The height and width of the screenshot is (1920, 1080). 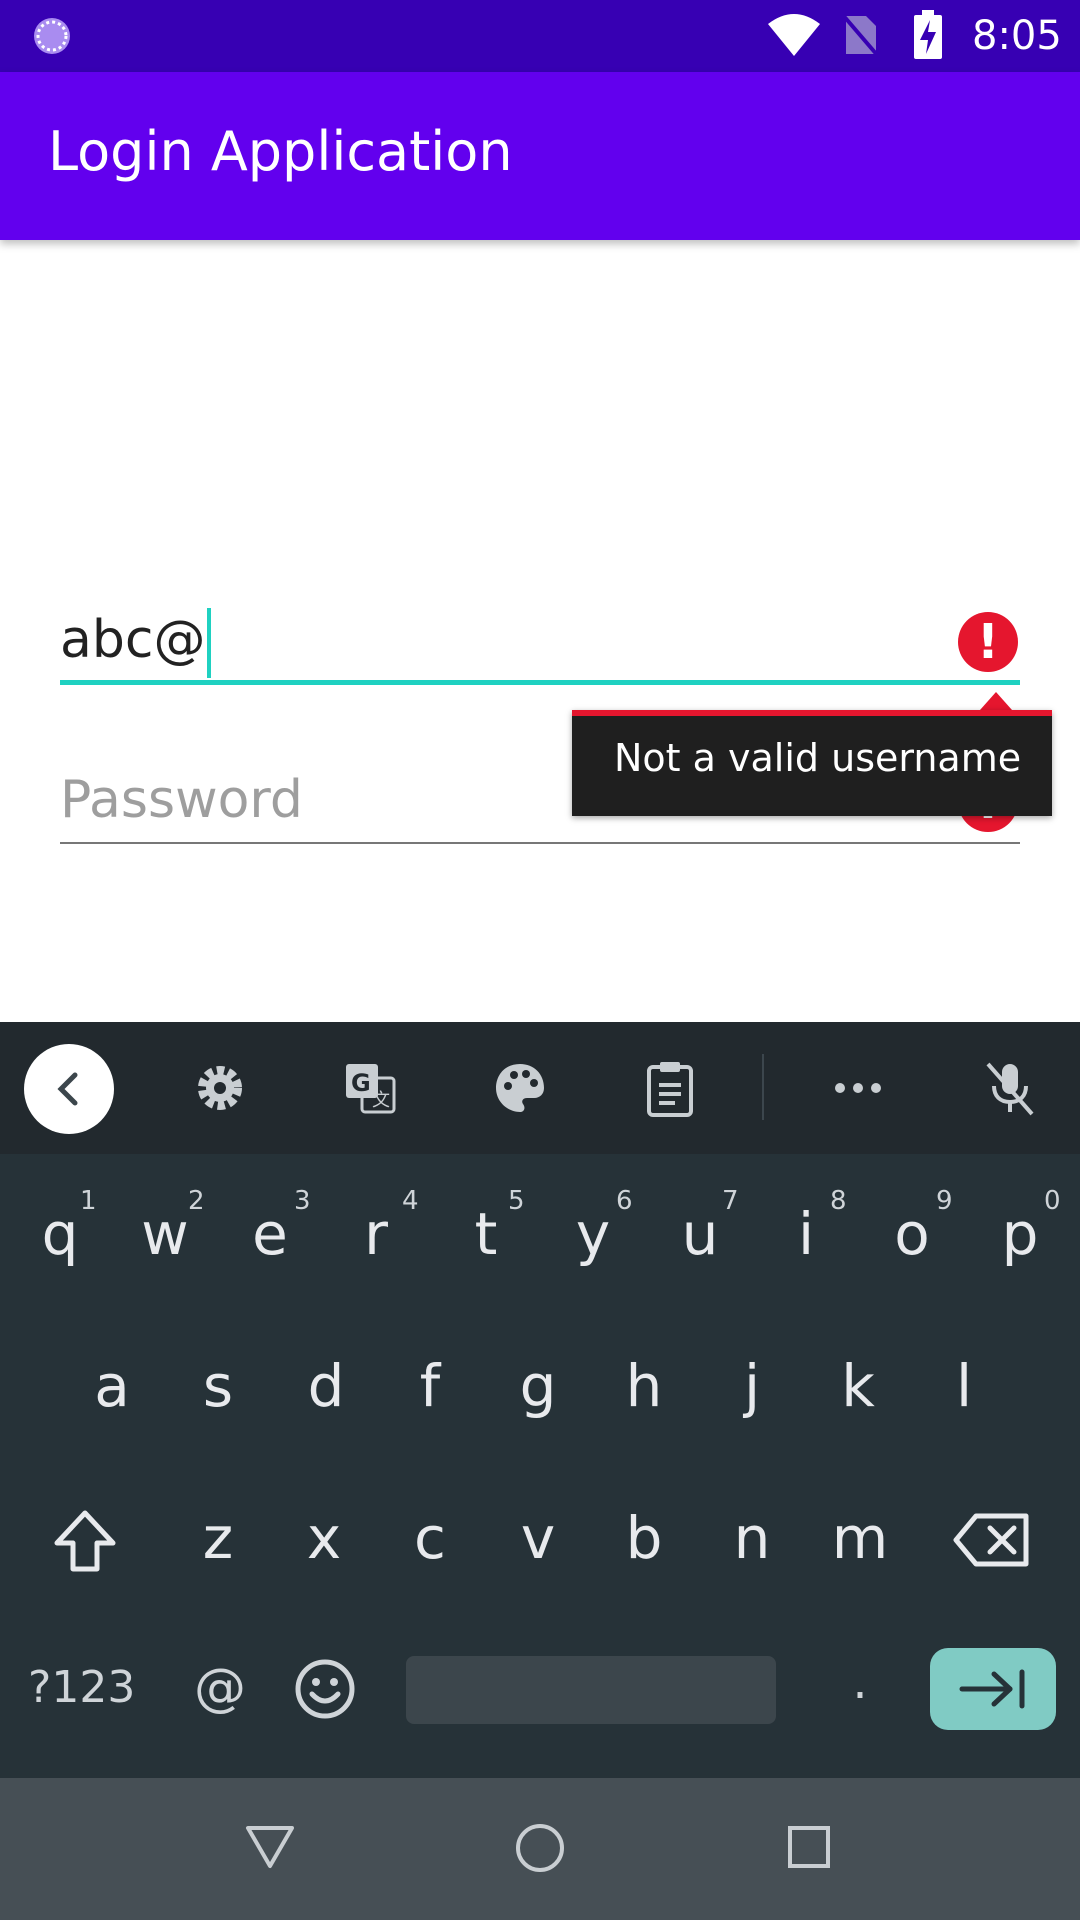 I want to click on palette-icon, so click(x=520, y=1088).